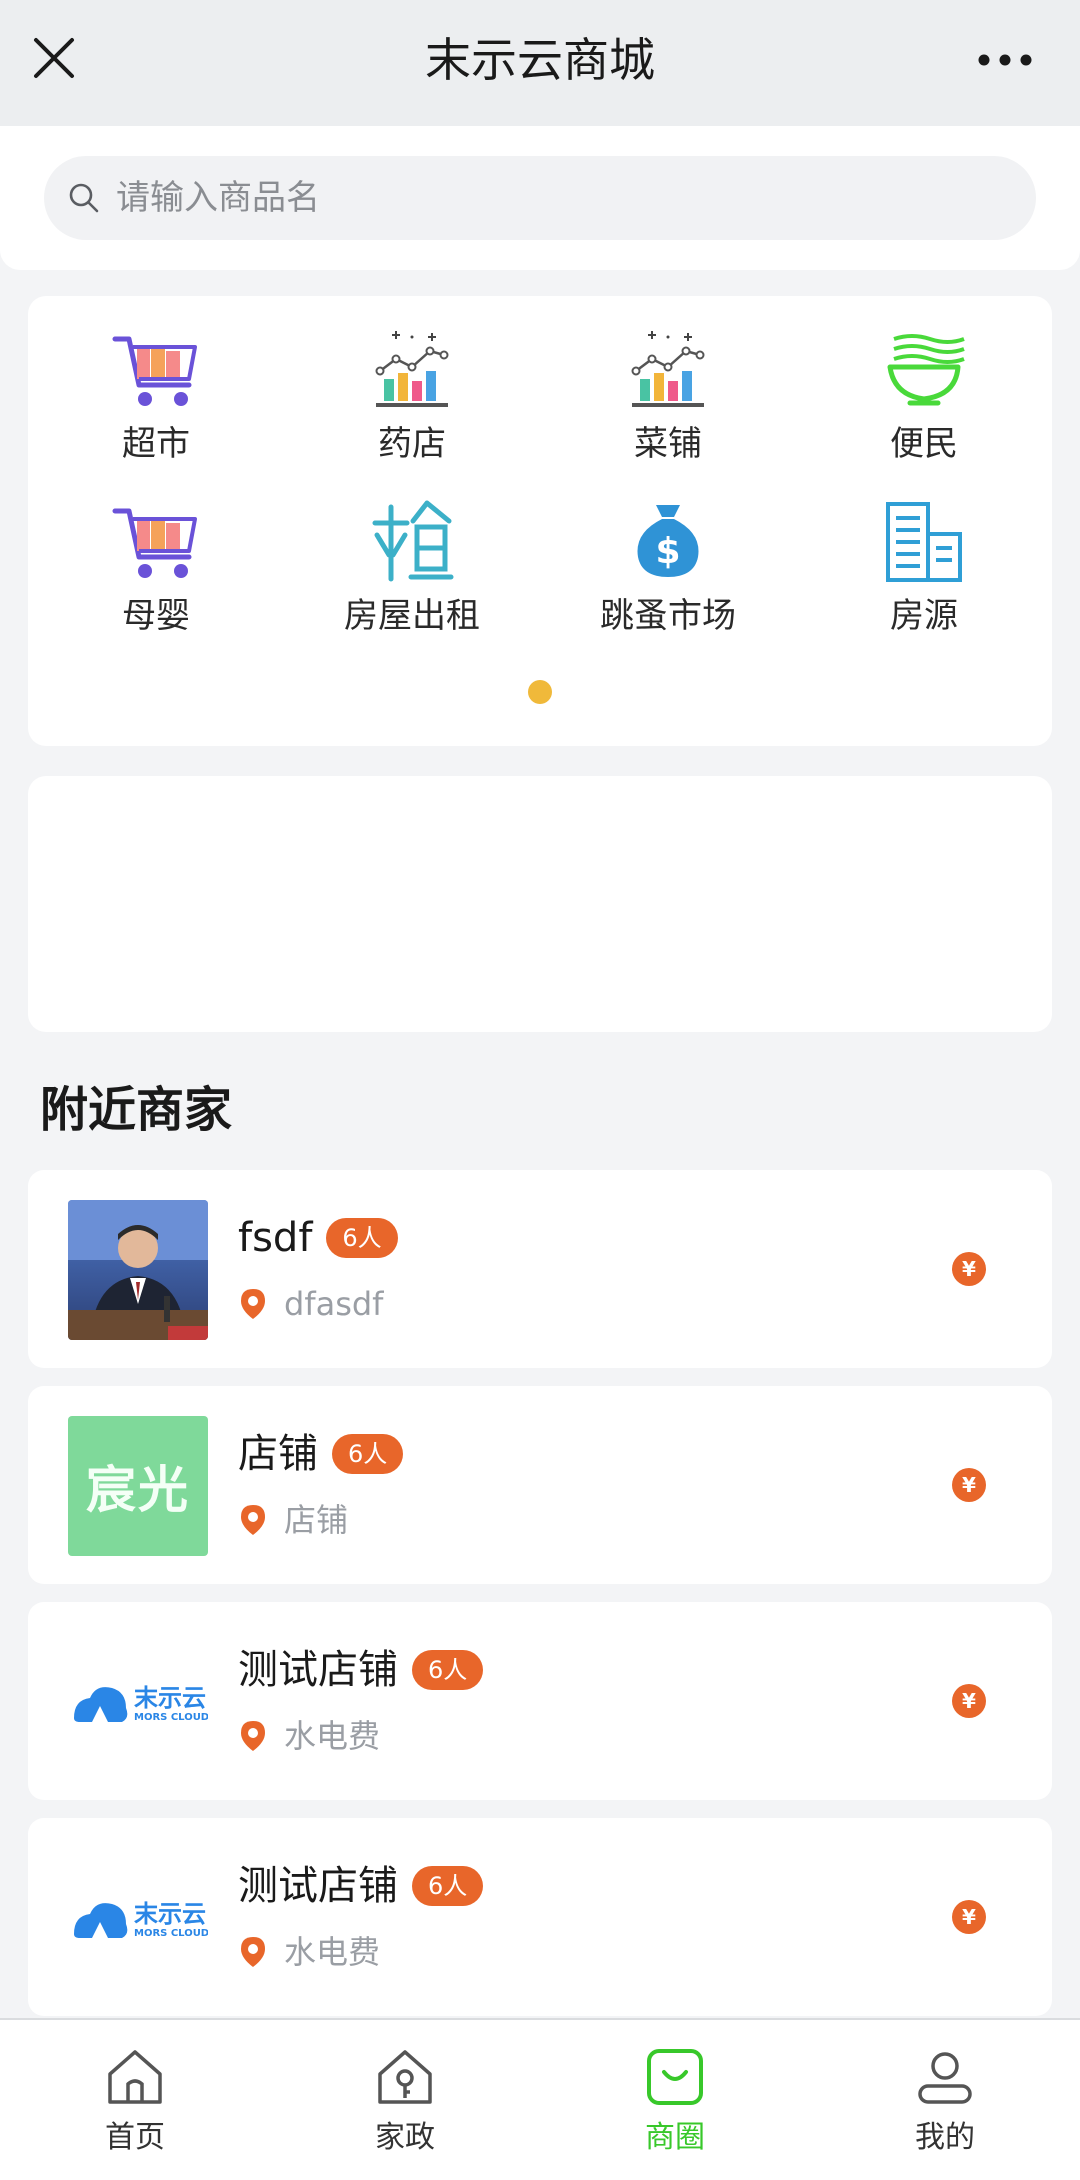 Image resolution: width=1080 pixels, height=2180 pixels. I want to click on category-supermarket: 超市, so click(156, 401).